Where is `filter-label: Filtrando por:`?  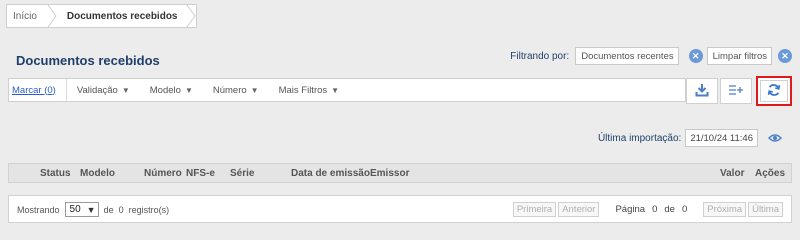 filter-label: Filtrando por: is located at coordinates (540, 56).